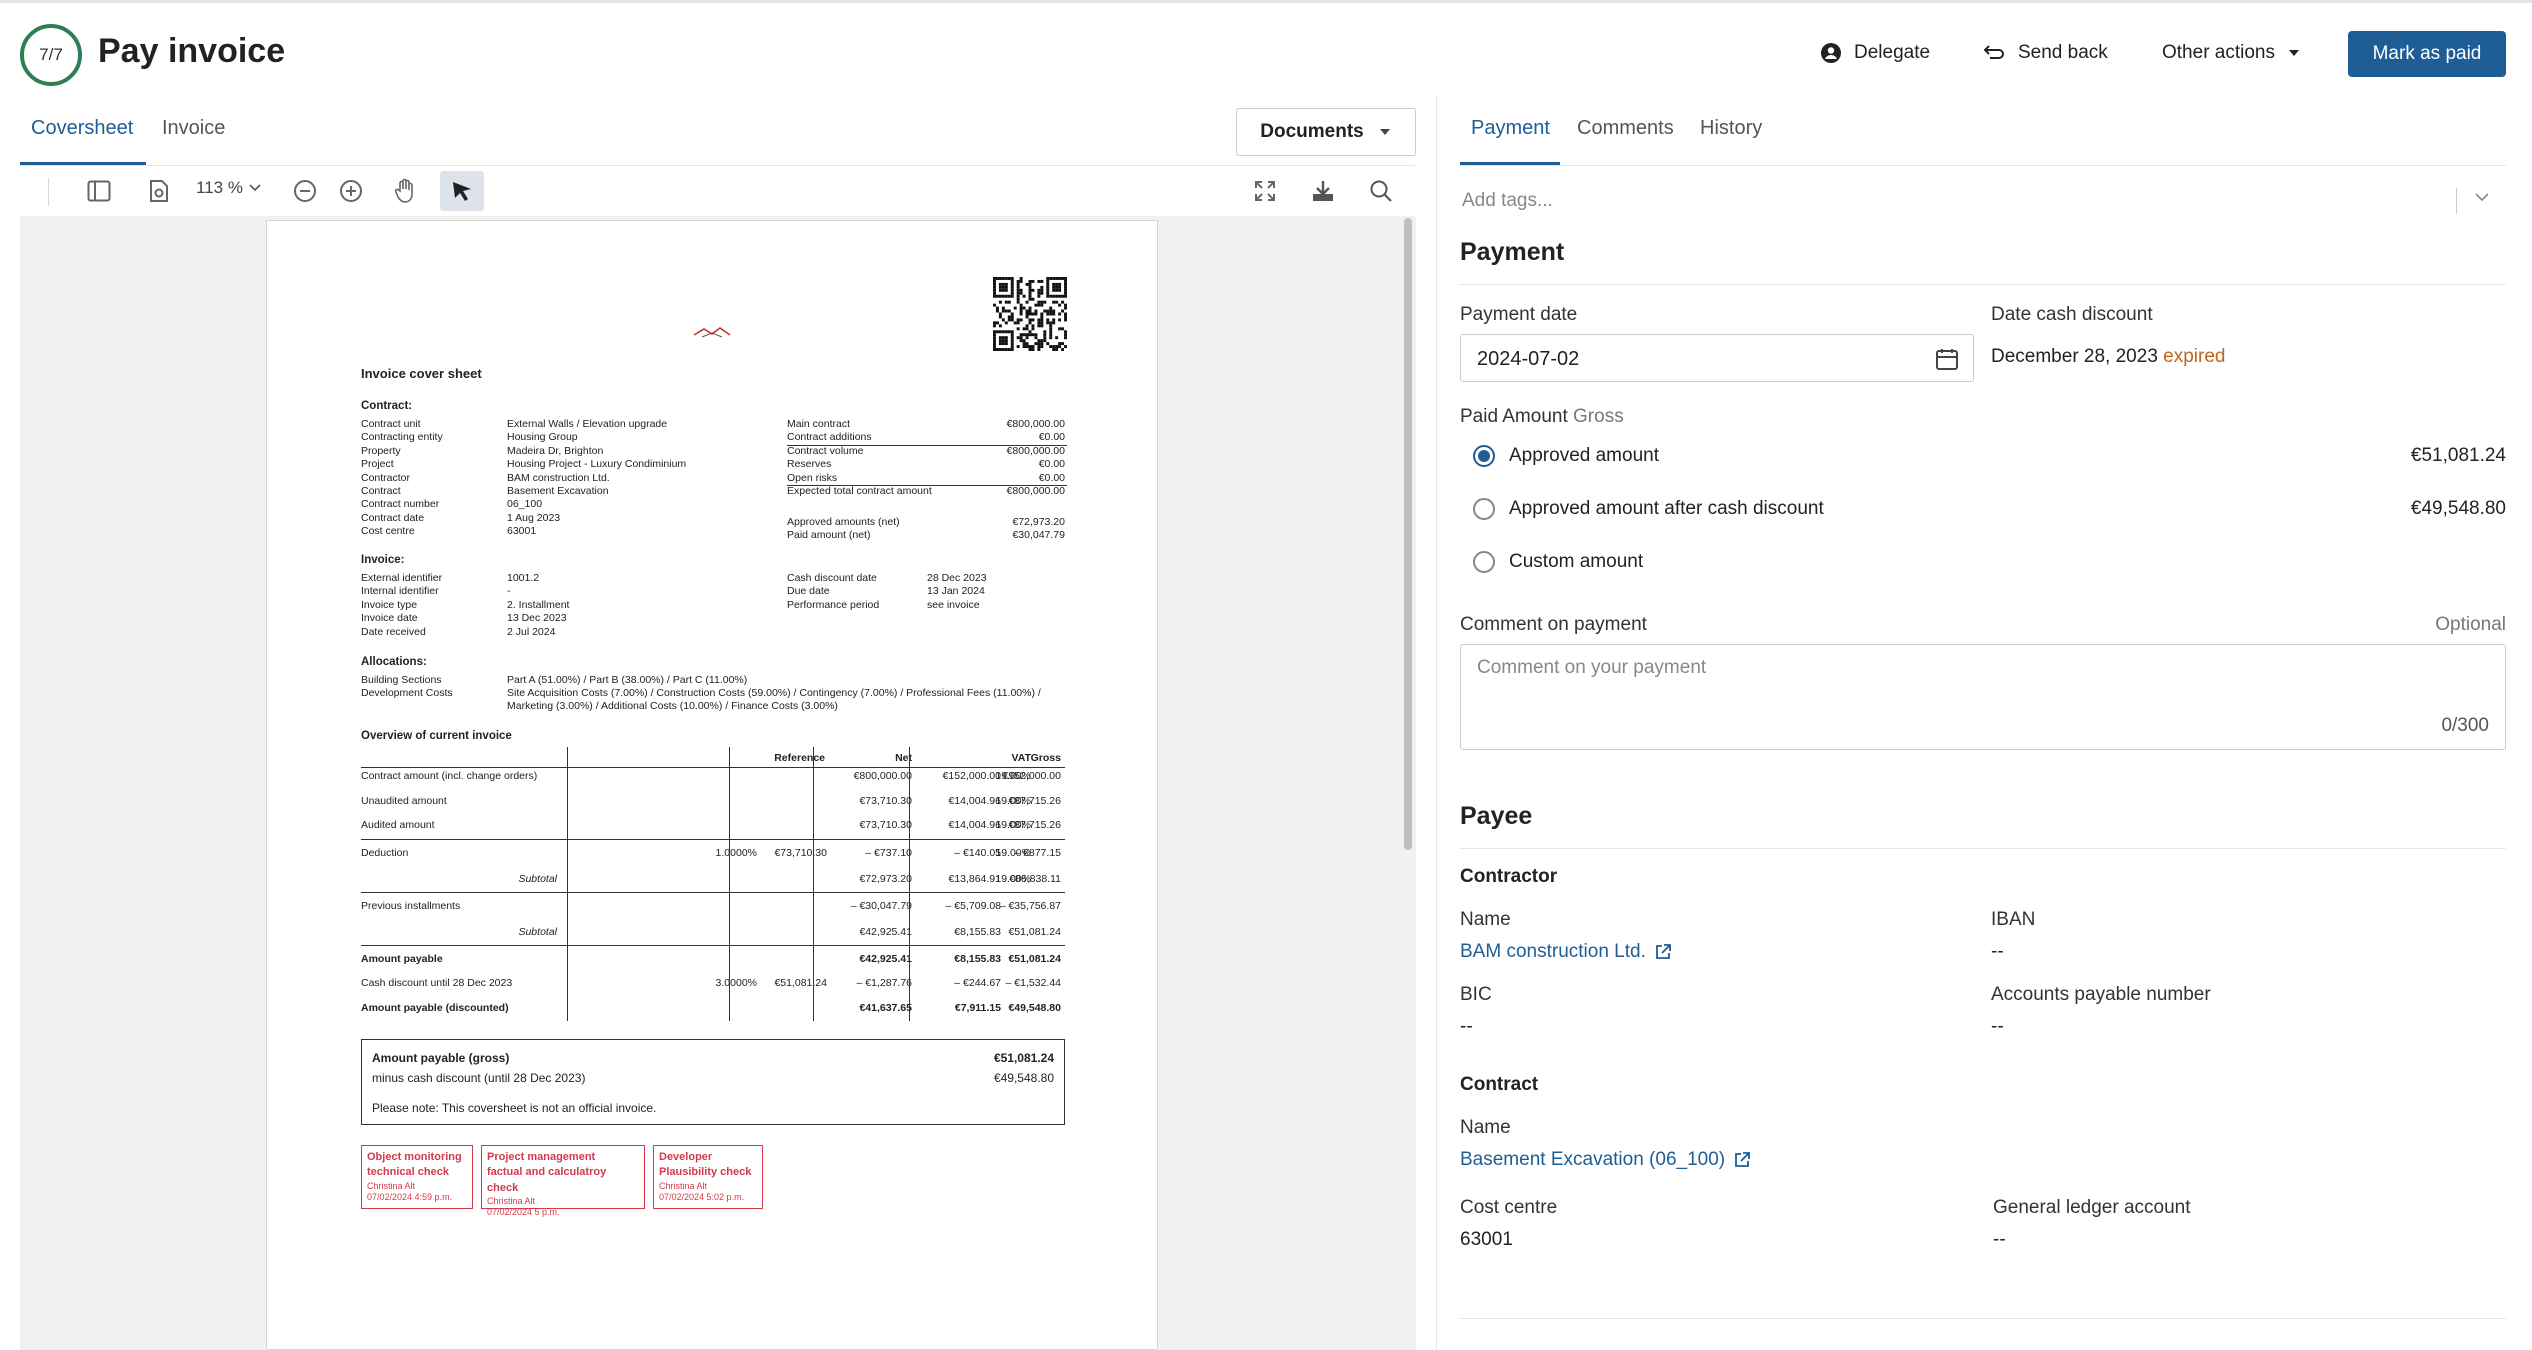  What do you see at coordinates (1023, 1078) in the screenshot?
I see `summary-value: €49,548.80` at bounding box center [1023, 1078].